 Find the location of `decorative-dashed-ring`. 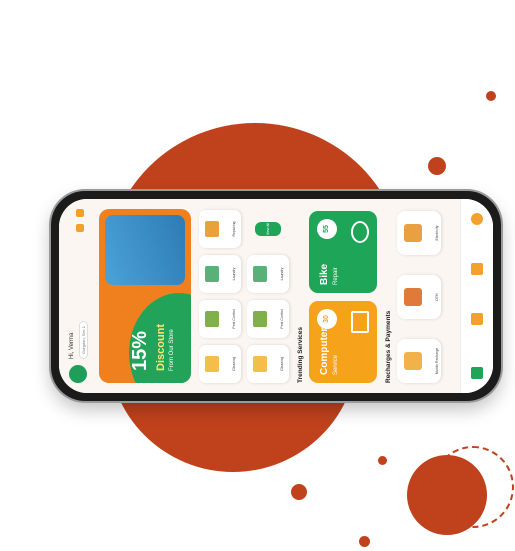

decorative-dashed-ring is located at coordinates (473, 487).